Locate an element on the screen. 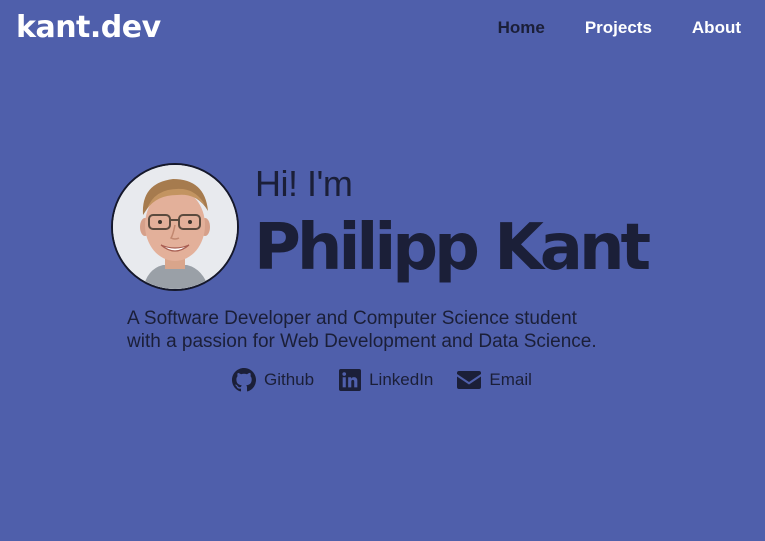 Image resolution: width=765 pixels, height=541 pixels. email-link: Email is located at coordinates (494, 380).